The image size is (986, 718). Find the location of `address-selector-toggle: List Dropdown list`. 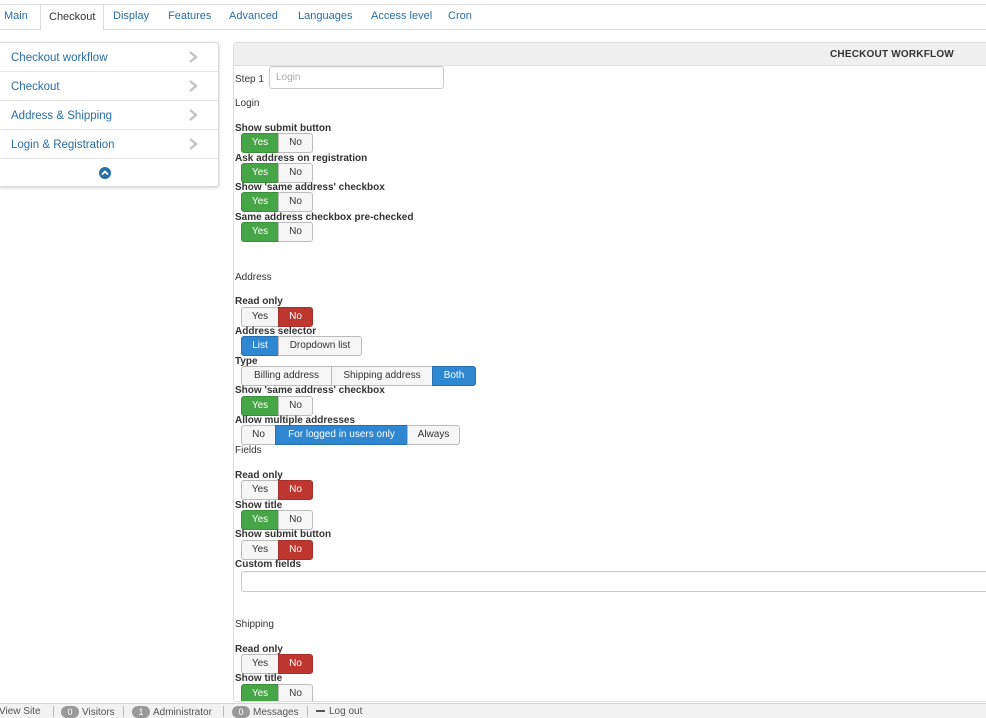

address-selector-toggle: List Dropdown list is located at coordinates (301, 346).